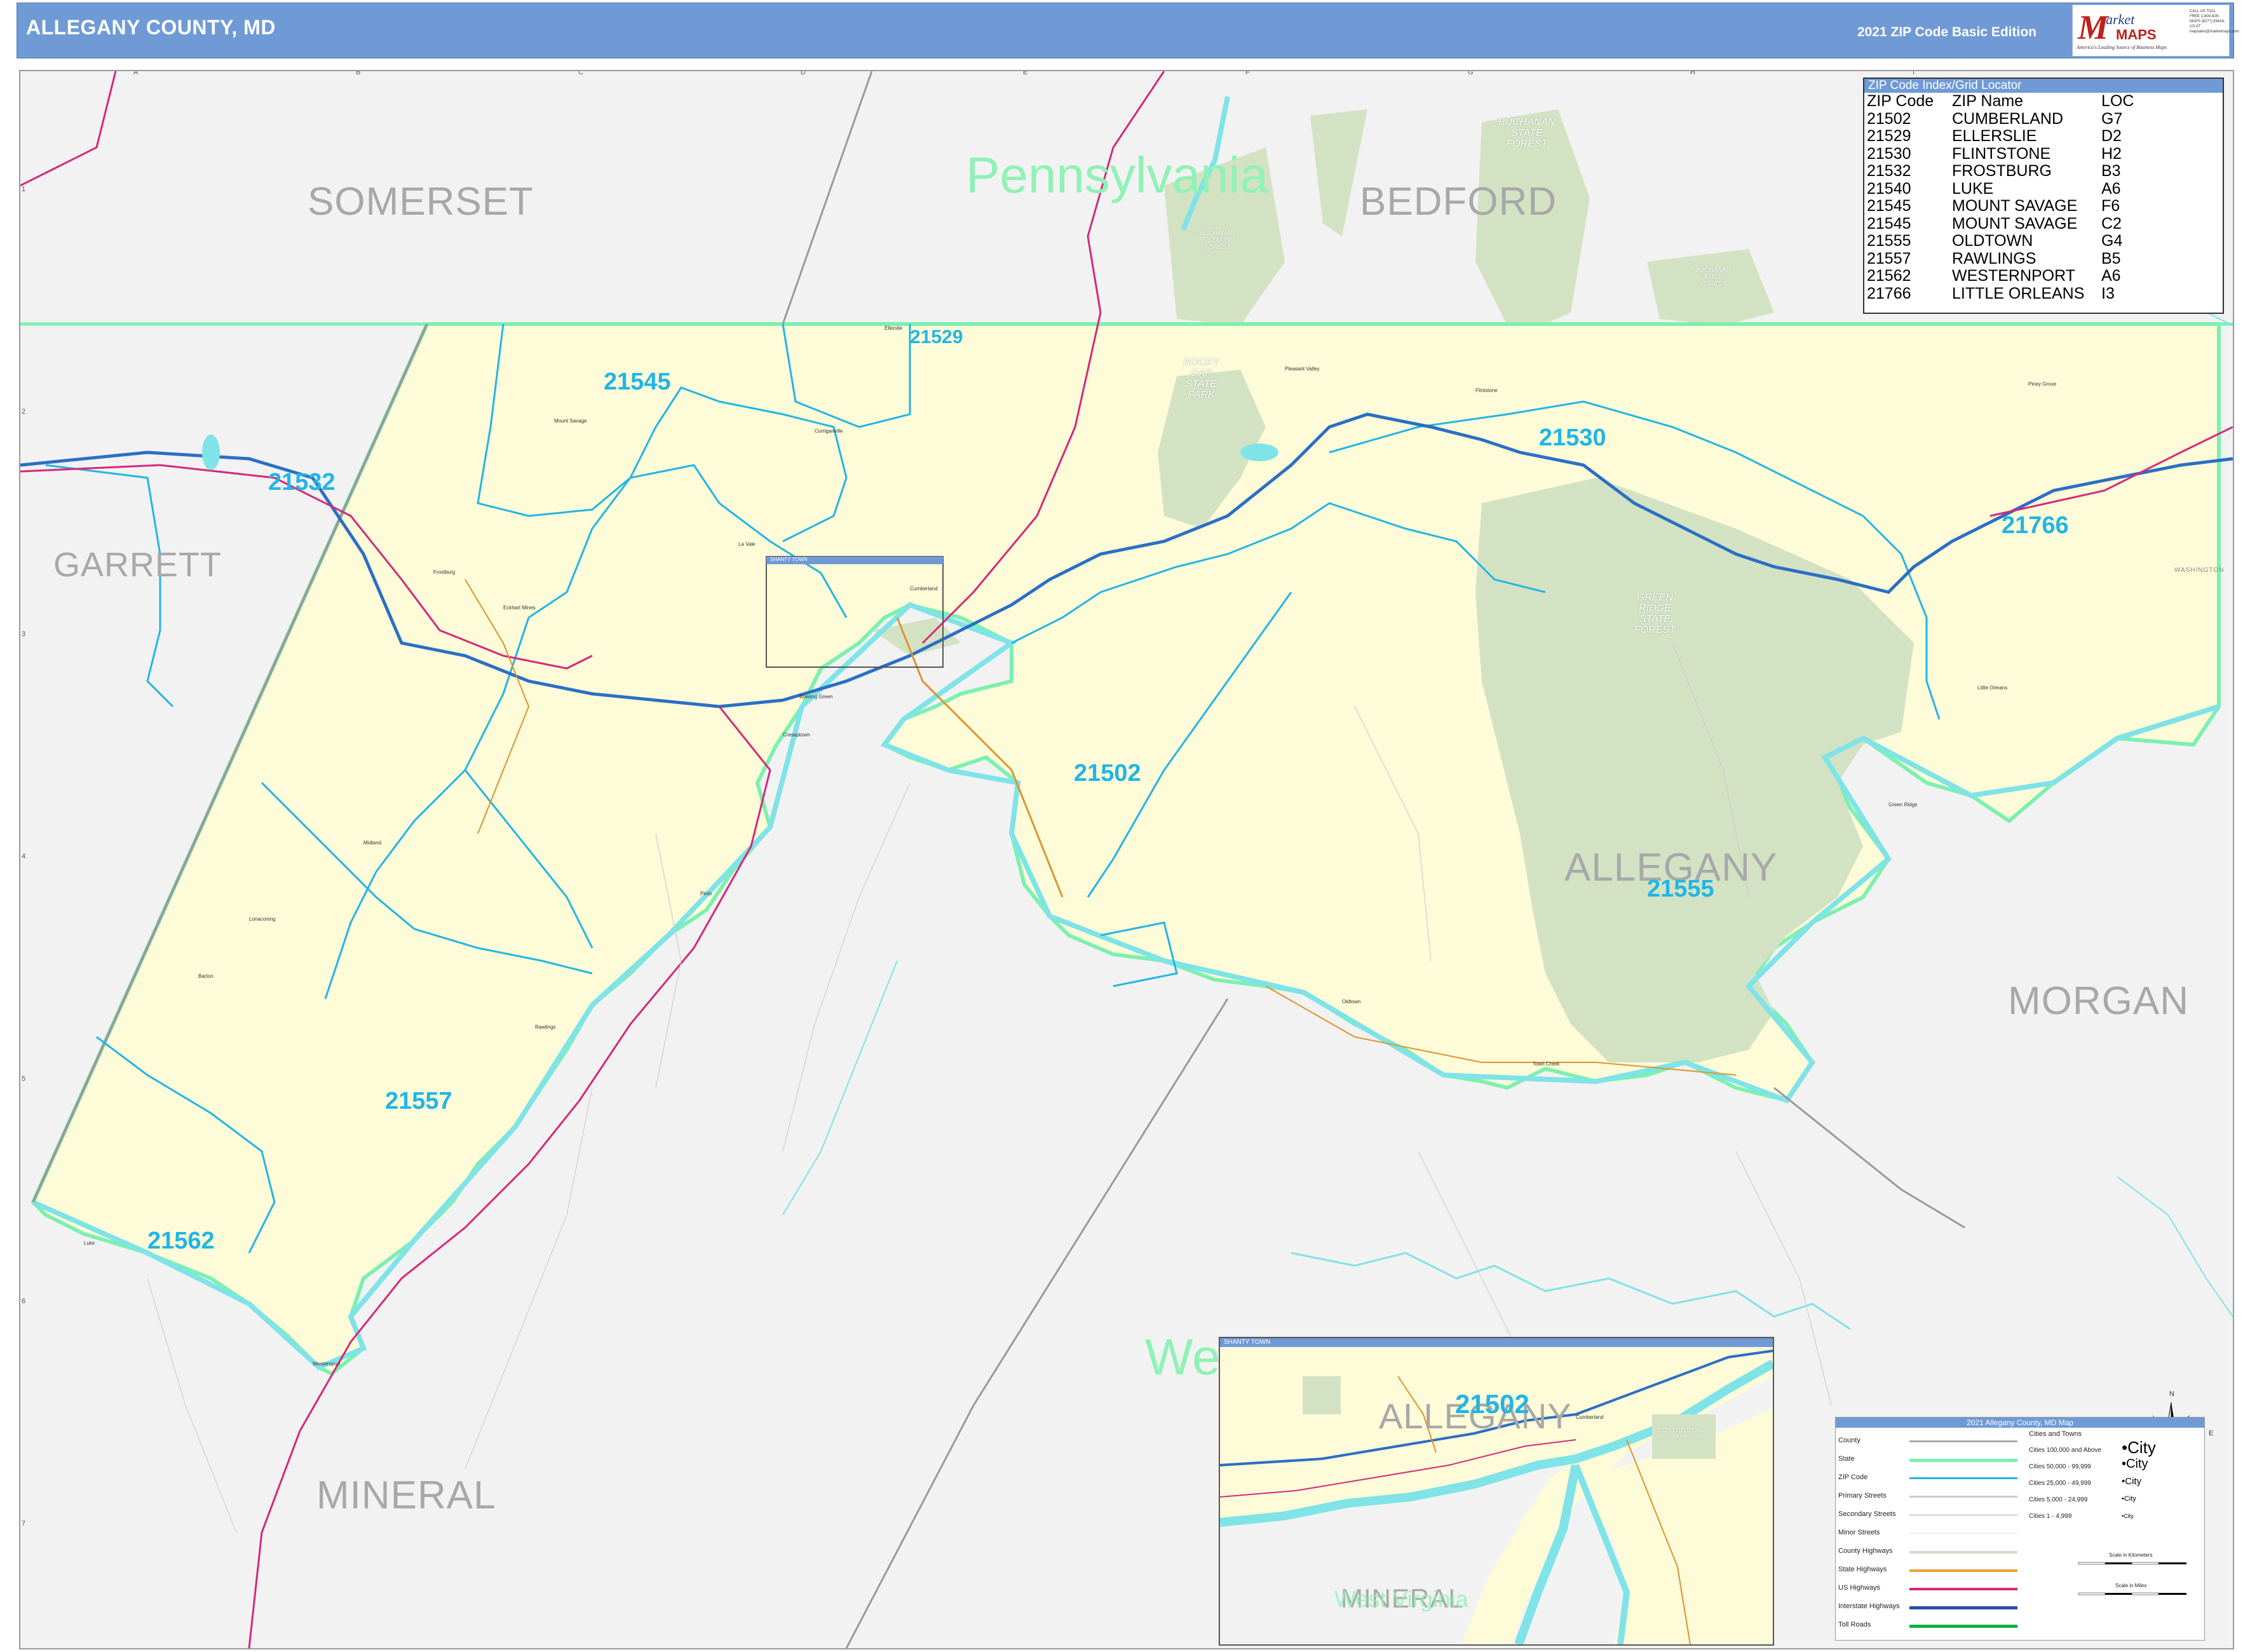 The image size is (2250, 1652). What do you see at coordinates (1889, 241) in the screenshot?
I see `zip-code-cell: 21555` at bounding box center [1889, 241].